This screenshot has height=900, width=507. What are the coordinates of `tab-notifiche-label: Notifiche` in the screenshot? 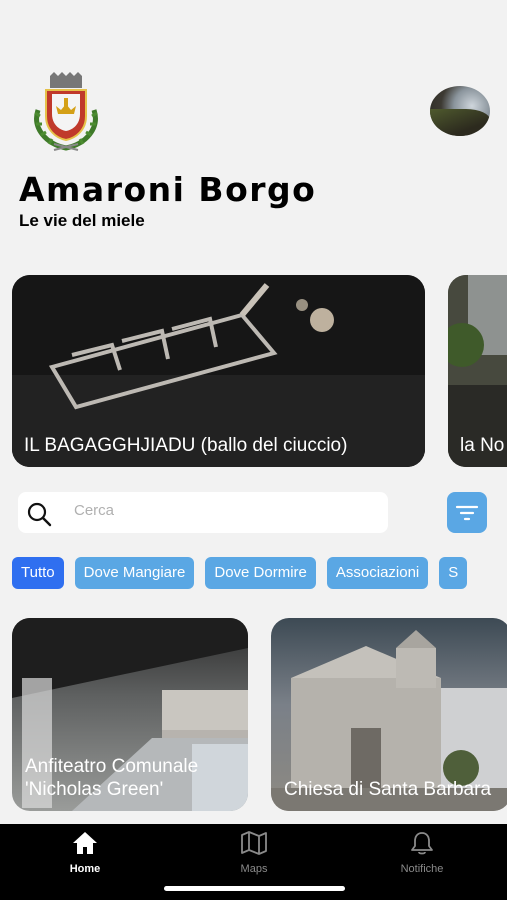 It's located at (422, 869).